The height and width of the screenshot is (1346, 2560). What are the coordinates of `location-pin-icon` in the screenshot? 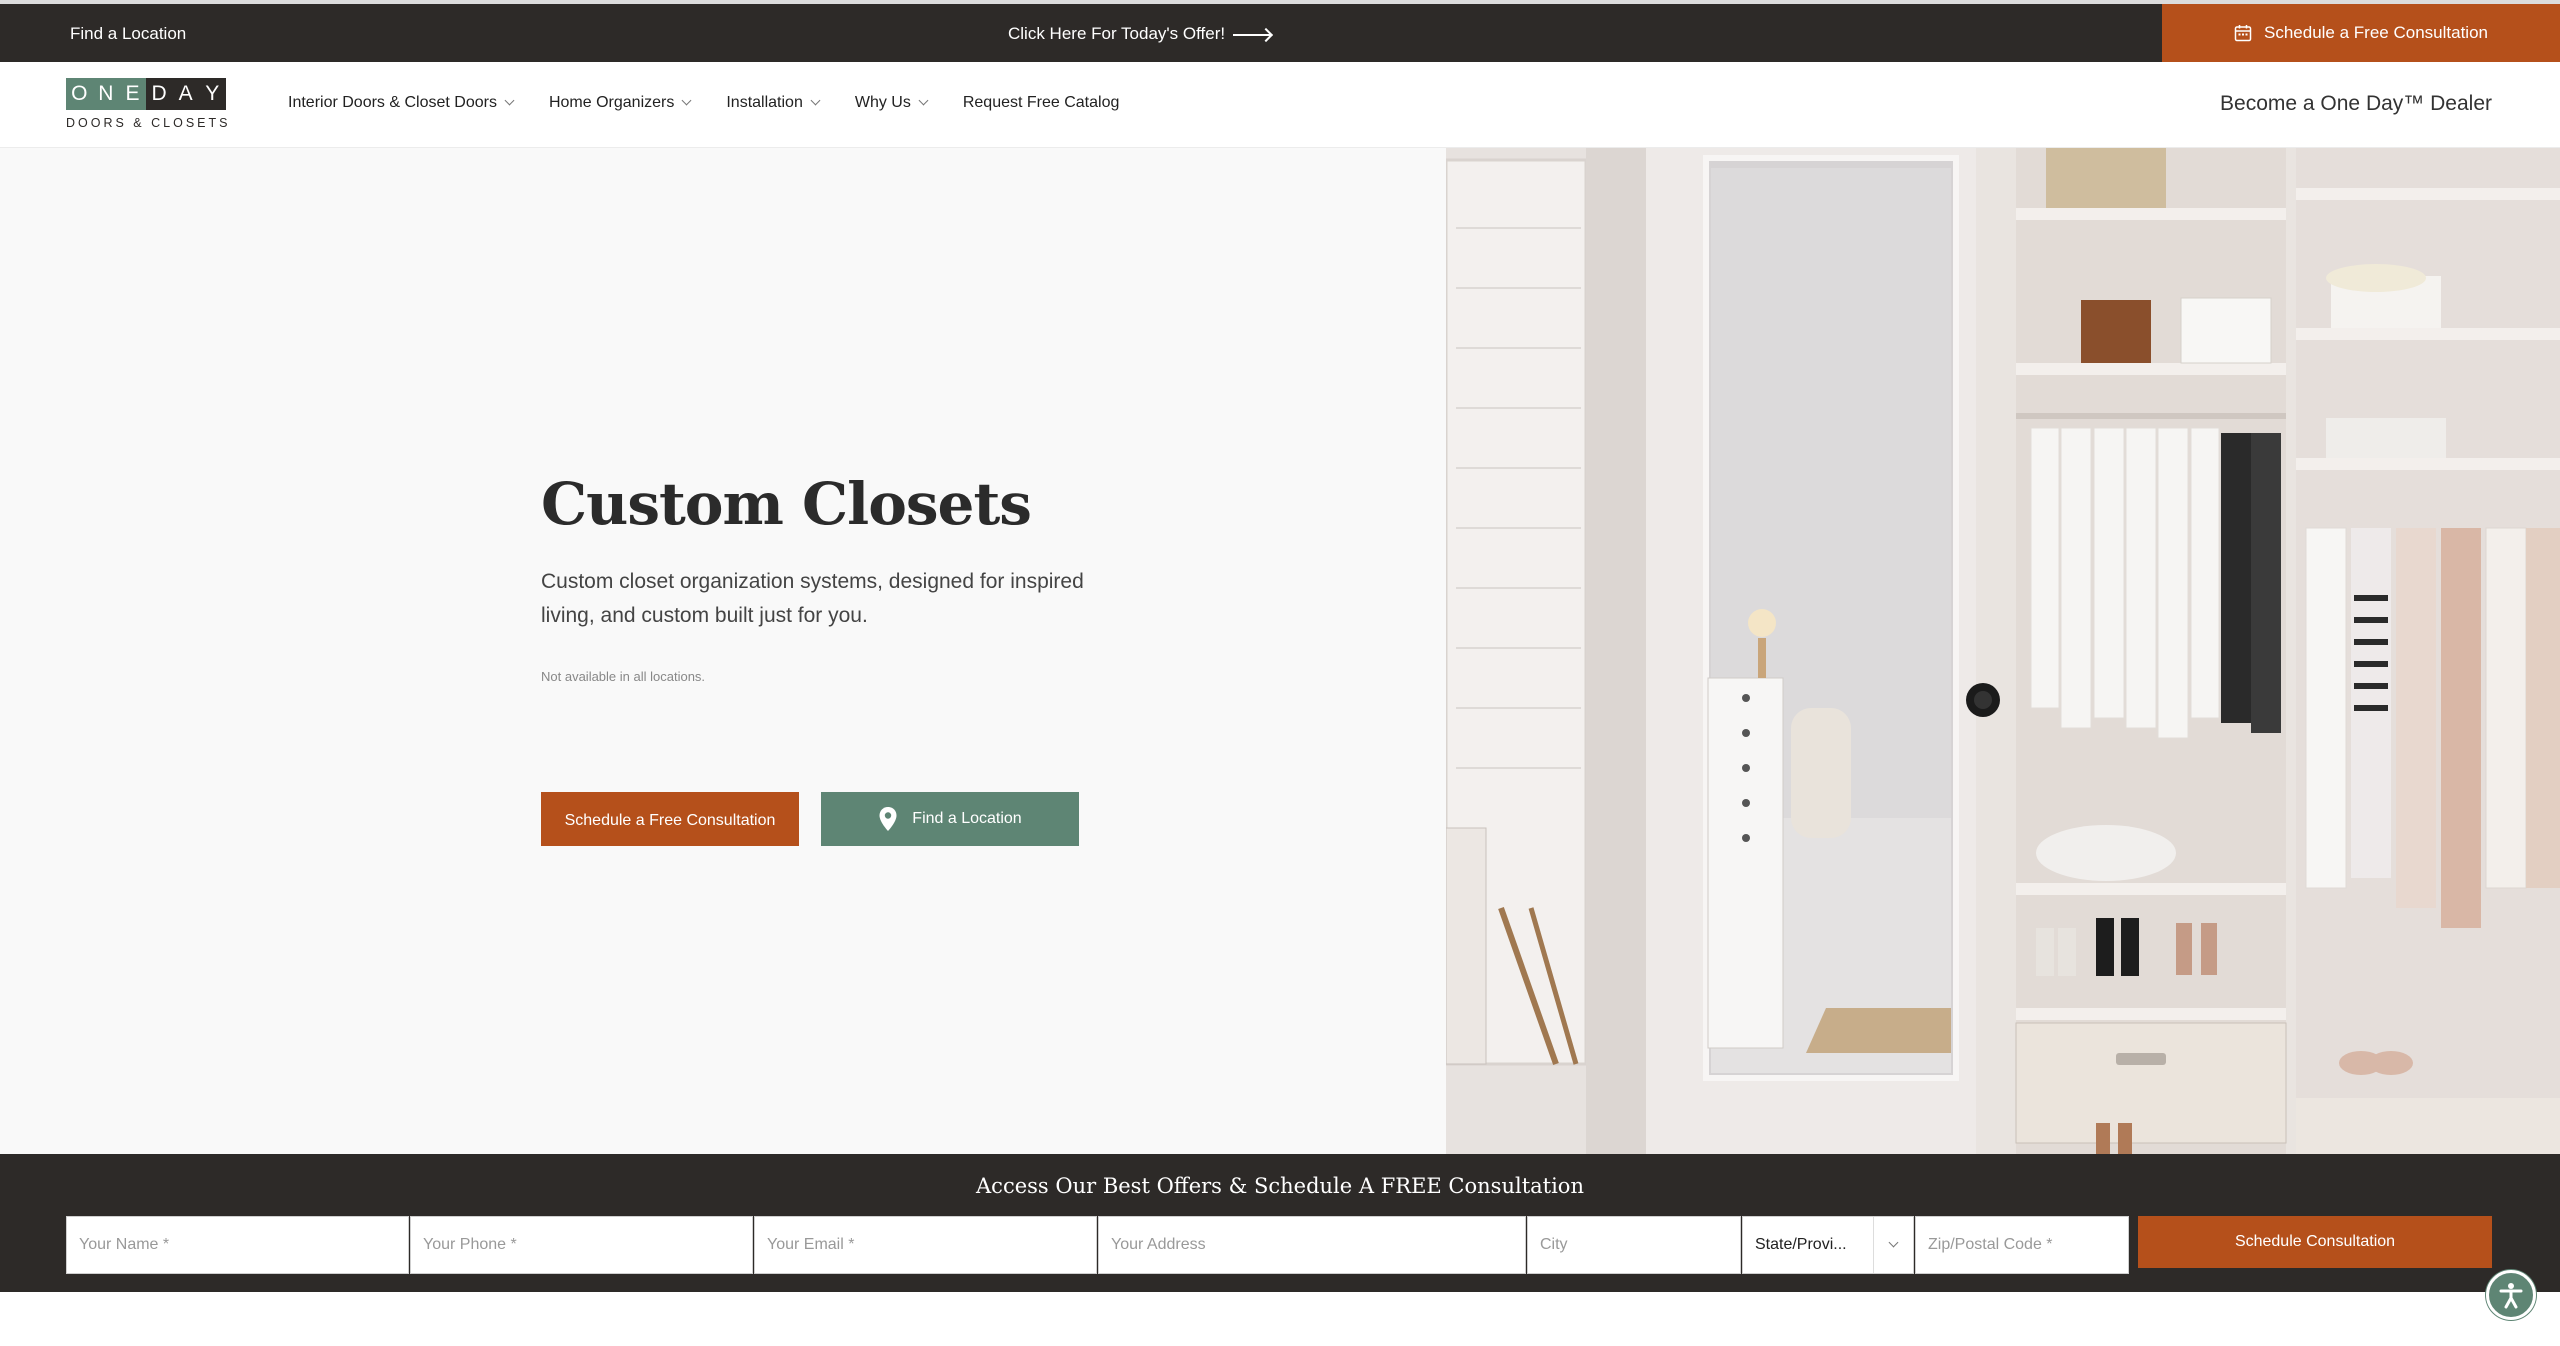 It's located at (888, 819).